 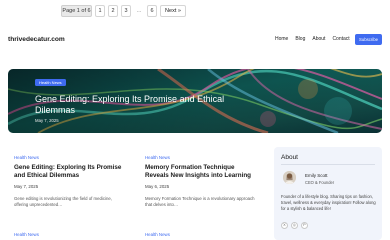 What do you see at coordinates (300, 39) in the screenshot?
I see `nav-blog: Blog` at bounding box center [300, 39].